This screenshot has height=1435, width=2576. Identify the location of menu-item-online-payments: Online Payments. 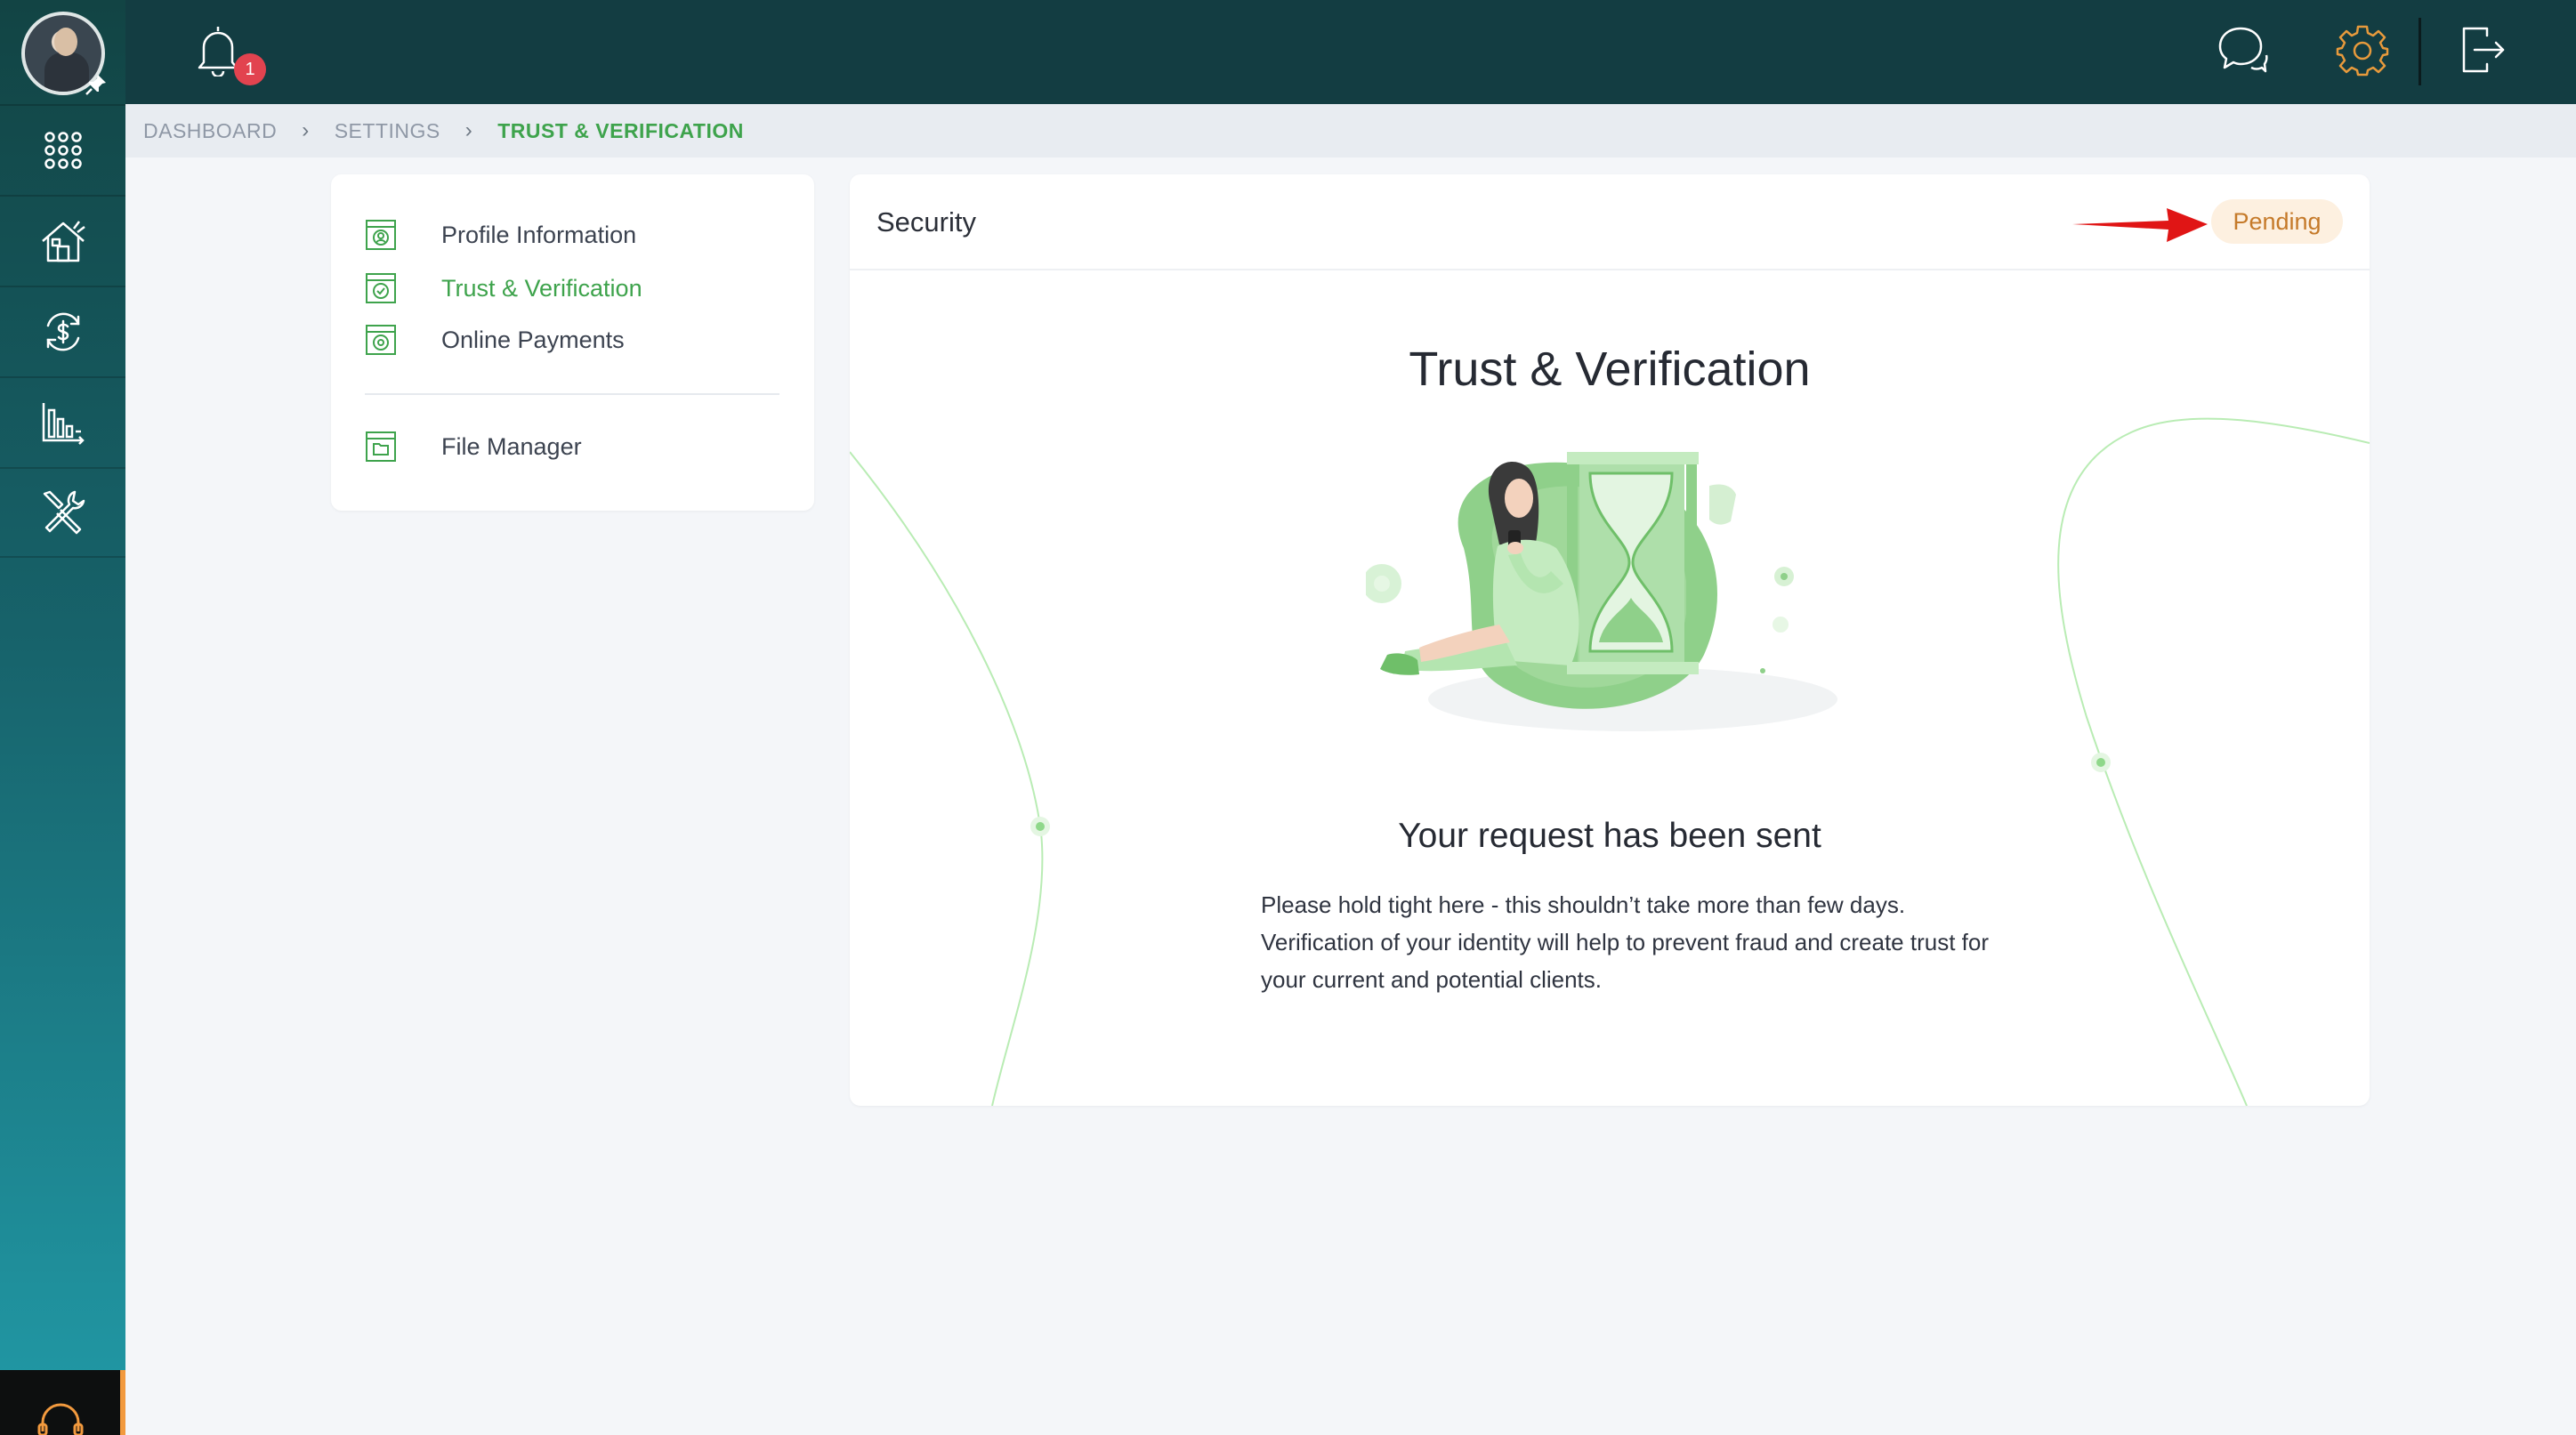
(495, 340).